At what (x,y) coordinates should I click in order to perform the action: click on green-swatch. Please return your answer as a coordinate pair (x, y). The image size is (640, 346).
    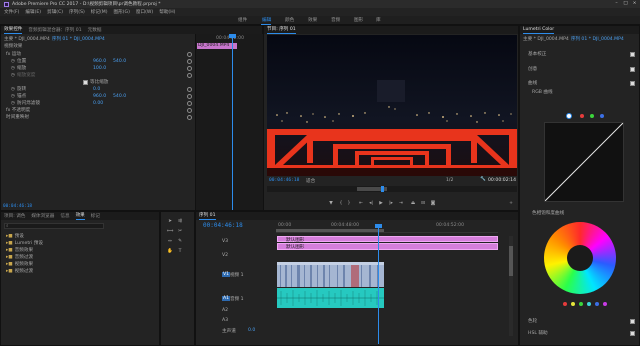
    Looking at the image, I should click on (581, 304).